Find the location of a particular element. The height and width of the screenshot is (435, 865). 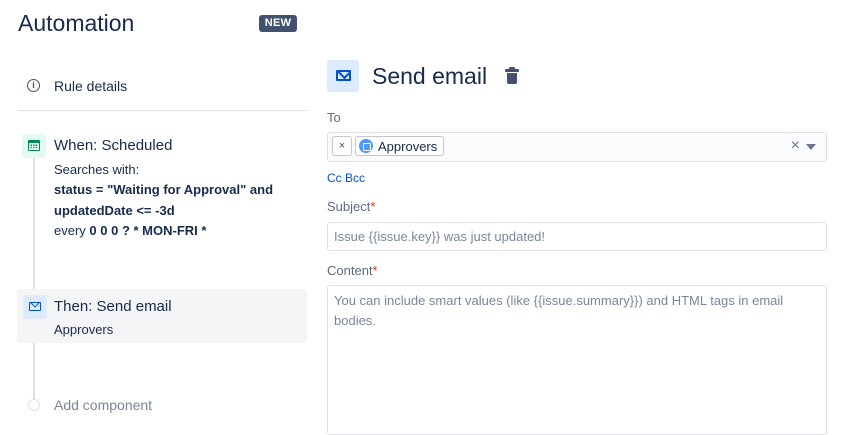

clear-icon: × is located at coordinates (795, 146).